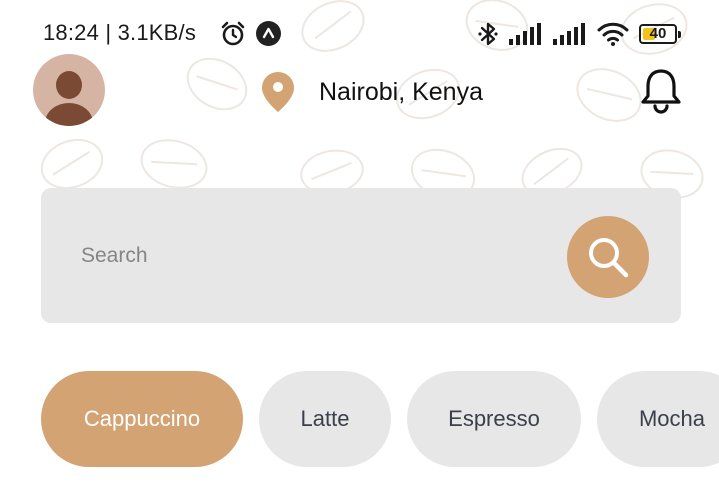 This screenshot has width=719, height=493. I want to click on battery-level: 40, so click(658, 33).